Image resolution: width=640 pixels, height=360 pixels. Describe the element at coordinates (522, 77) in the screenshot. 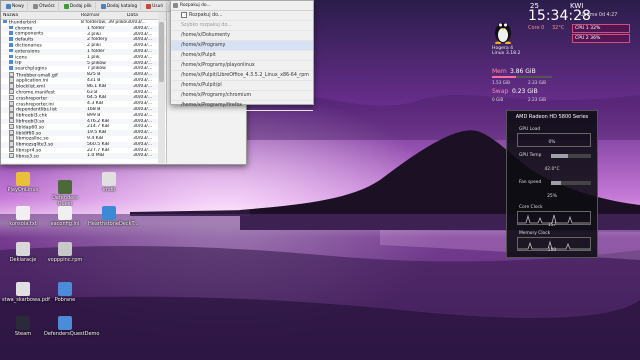

I see `mem-bar` at that location.